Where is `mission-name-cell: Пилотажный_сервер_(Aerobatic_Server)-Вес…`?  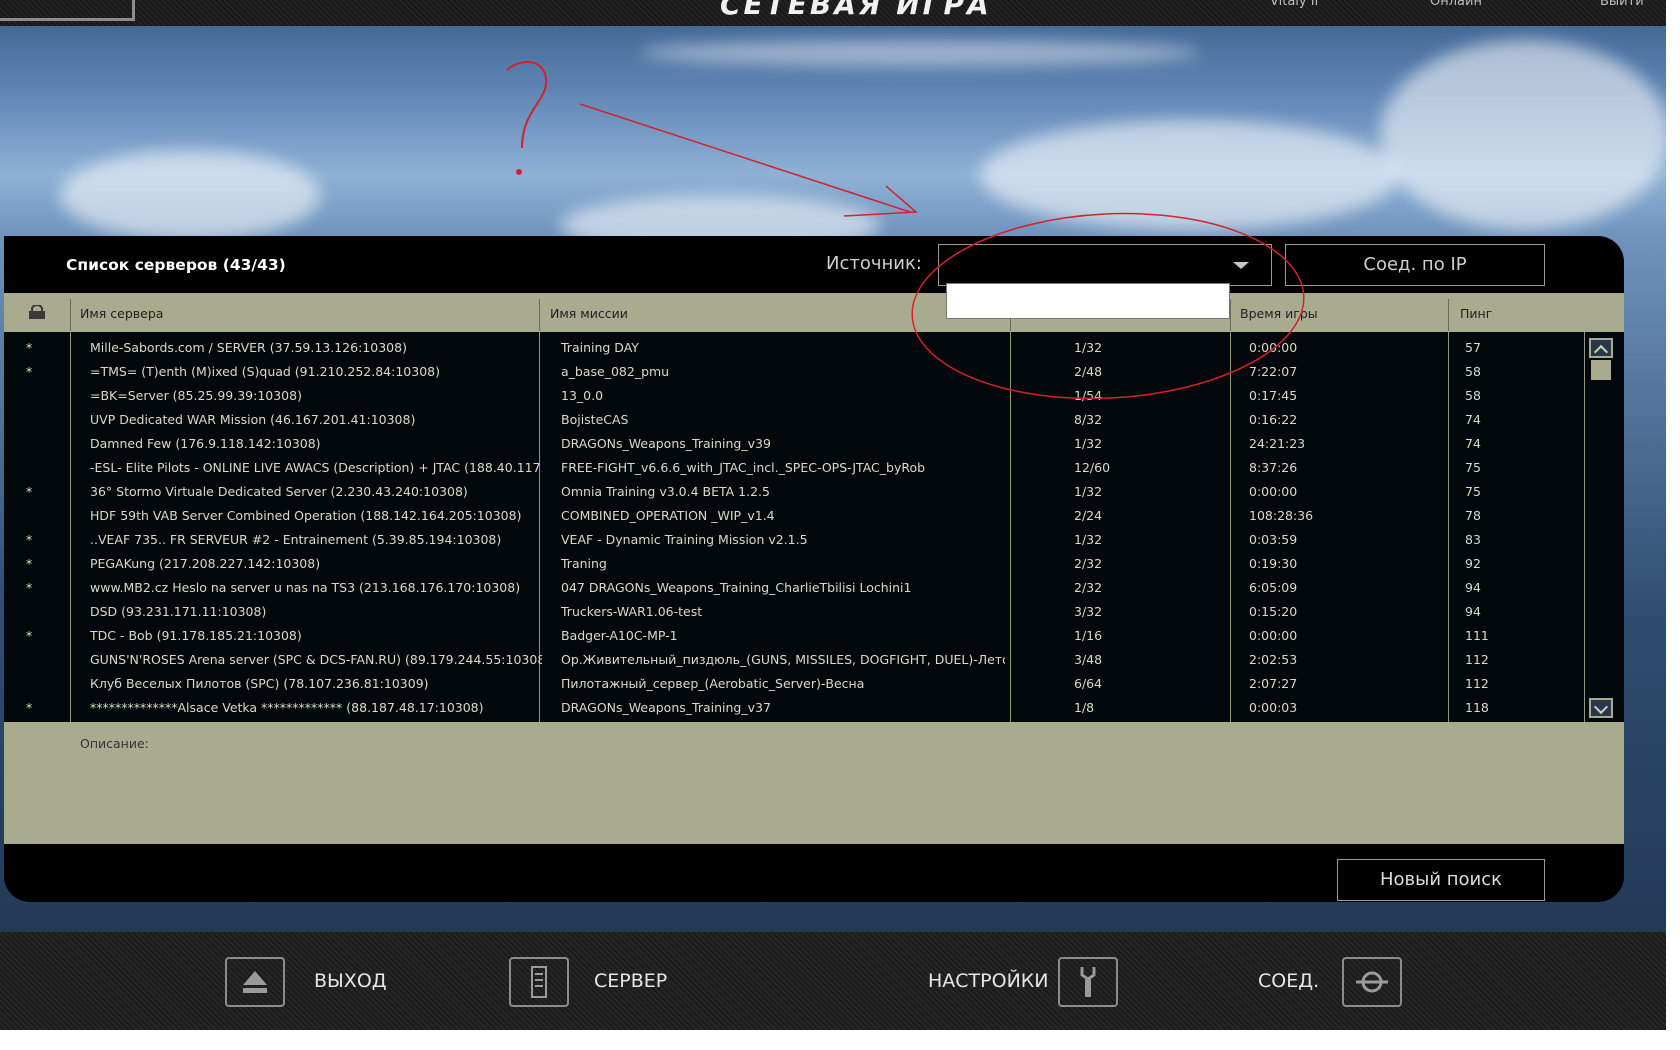
mission-name-cell: Пилотажный_сервер_(Aerobatic_Server)-Вес… is located at coordinates (713, 683).